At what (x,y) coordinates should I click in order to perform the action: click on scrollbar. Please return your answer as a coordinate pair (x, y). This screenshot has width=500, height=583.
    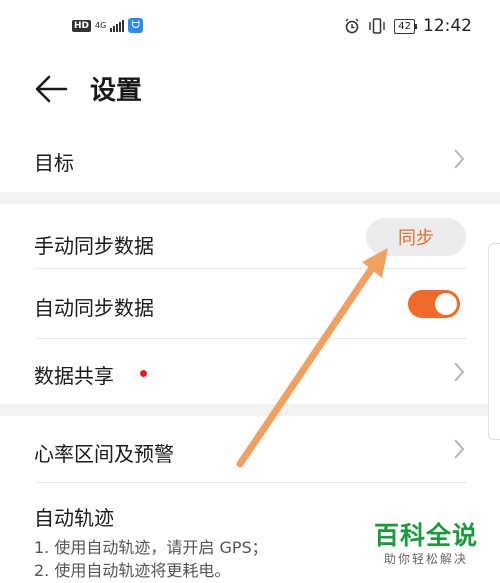
    Looking at the image, I should click on (494, 341).